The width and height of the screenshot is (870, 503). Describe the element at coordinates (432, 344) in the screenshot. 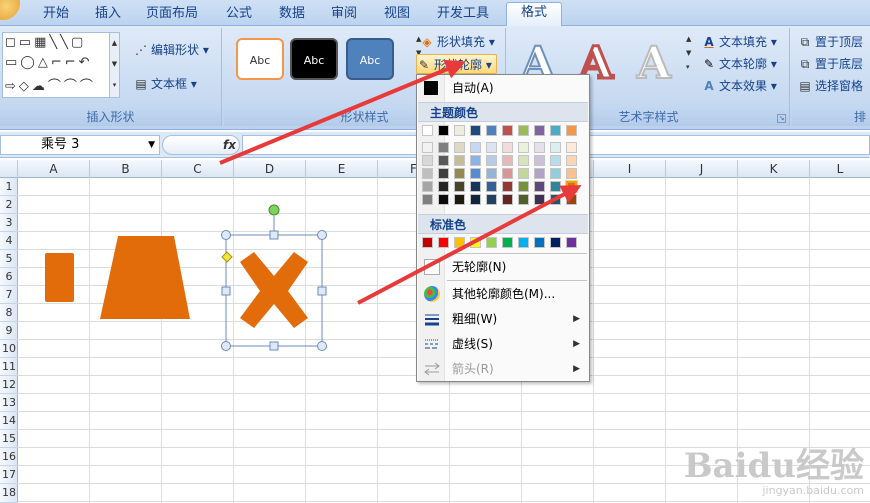

I see `dash-style-icon` at that location.